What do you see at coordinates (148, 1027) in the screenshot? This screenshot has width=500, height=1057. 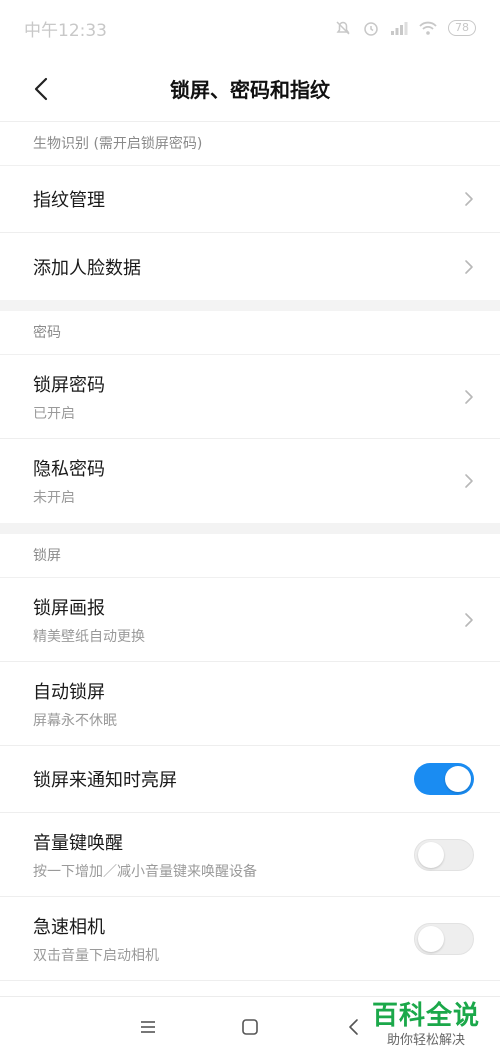 I see `menu-icon` at bounding box center [148, 1027].